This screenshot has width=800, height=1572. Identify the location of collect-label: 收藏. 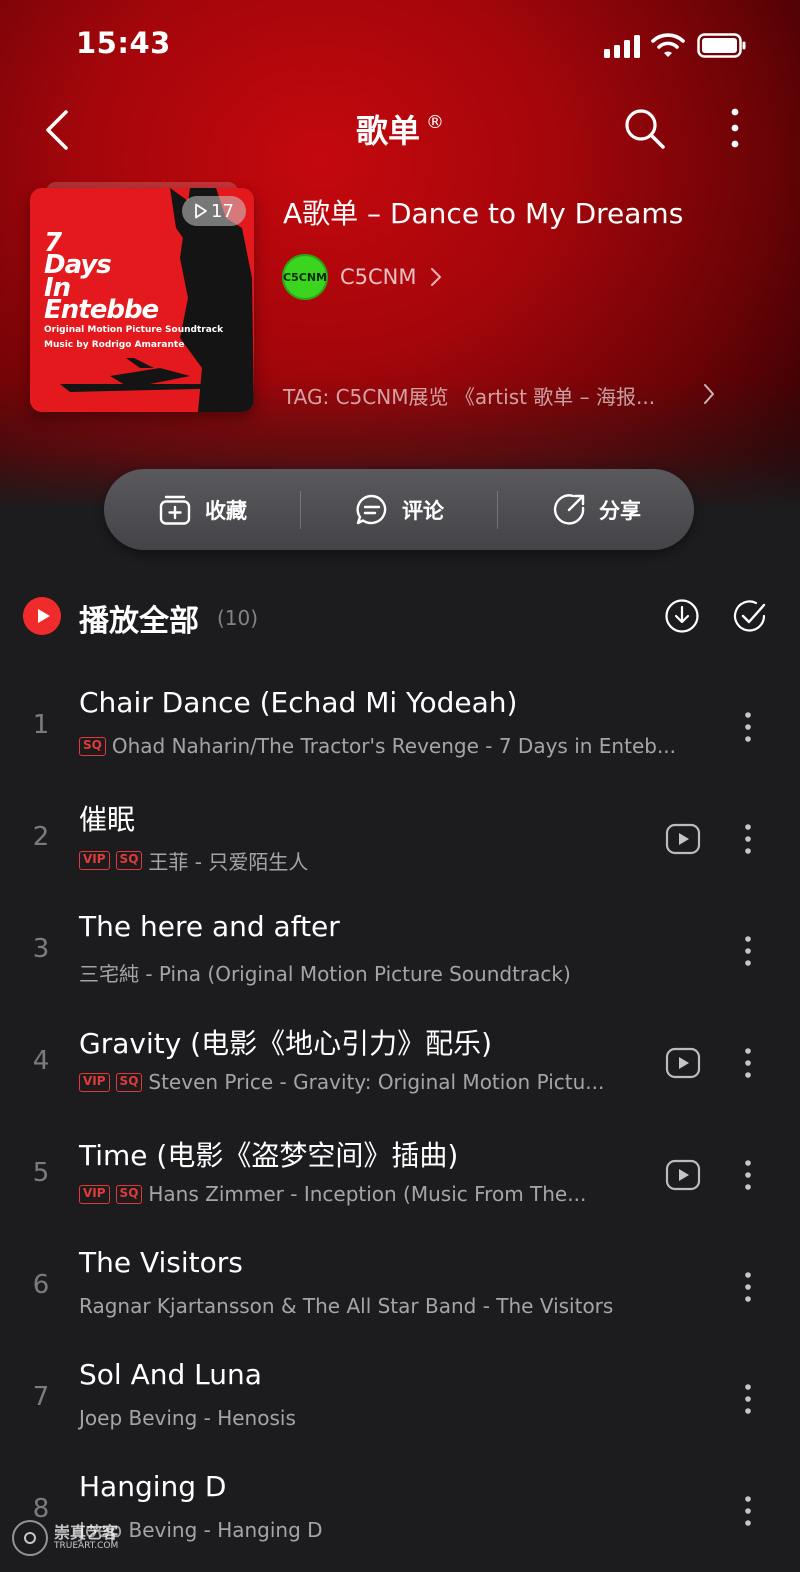
(226, 510).